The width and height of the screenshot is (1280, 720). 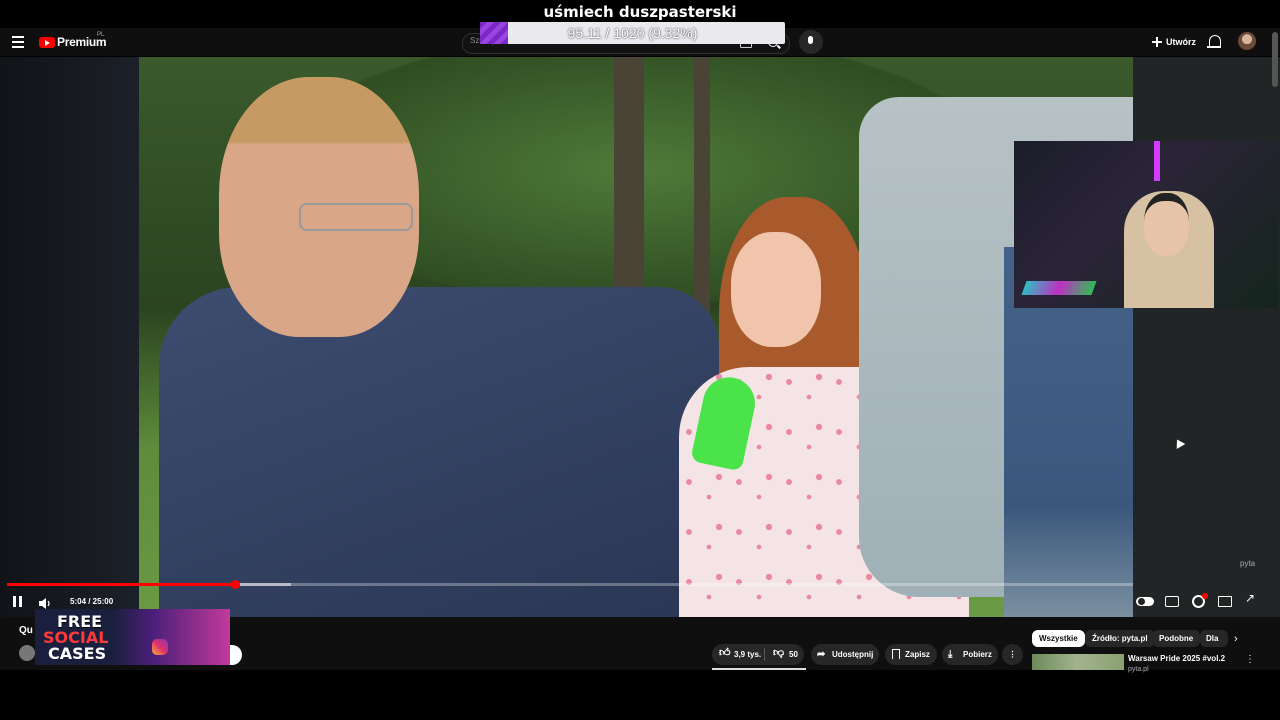 I want to click on logo-region: PL, so click(x=101, y=35).